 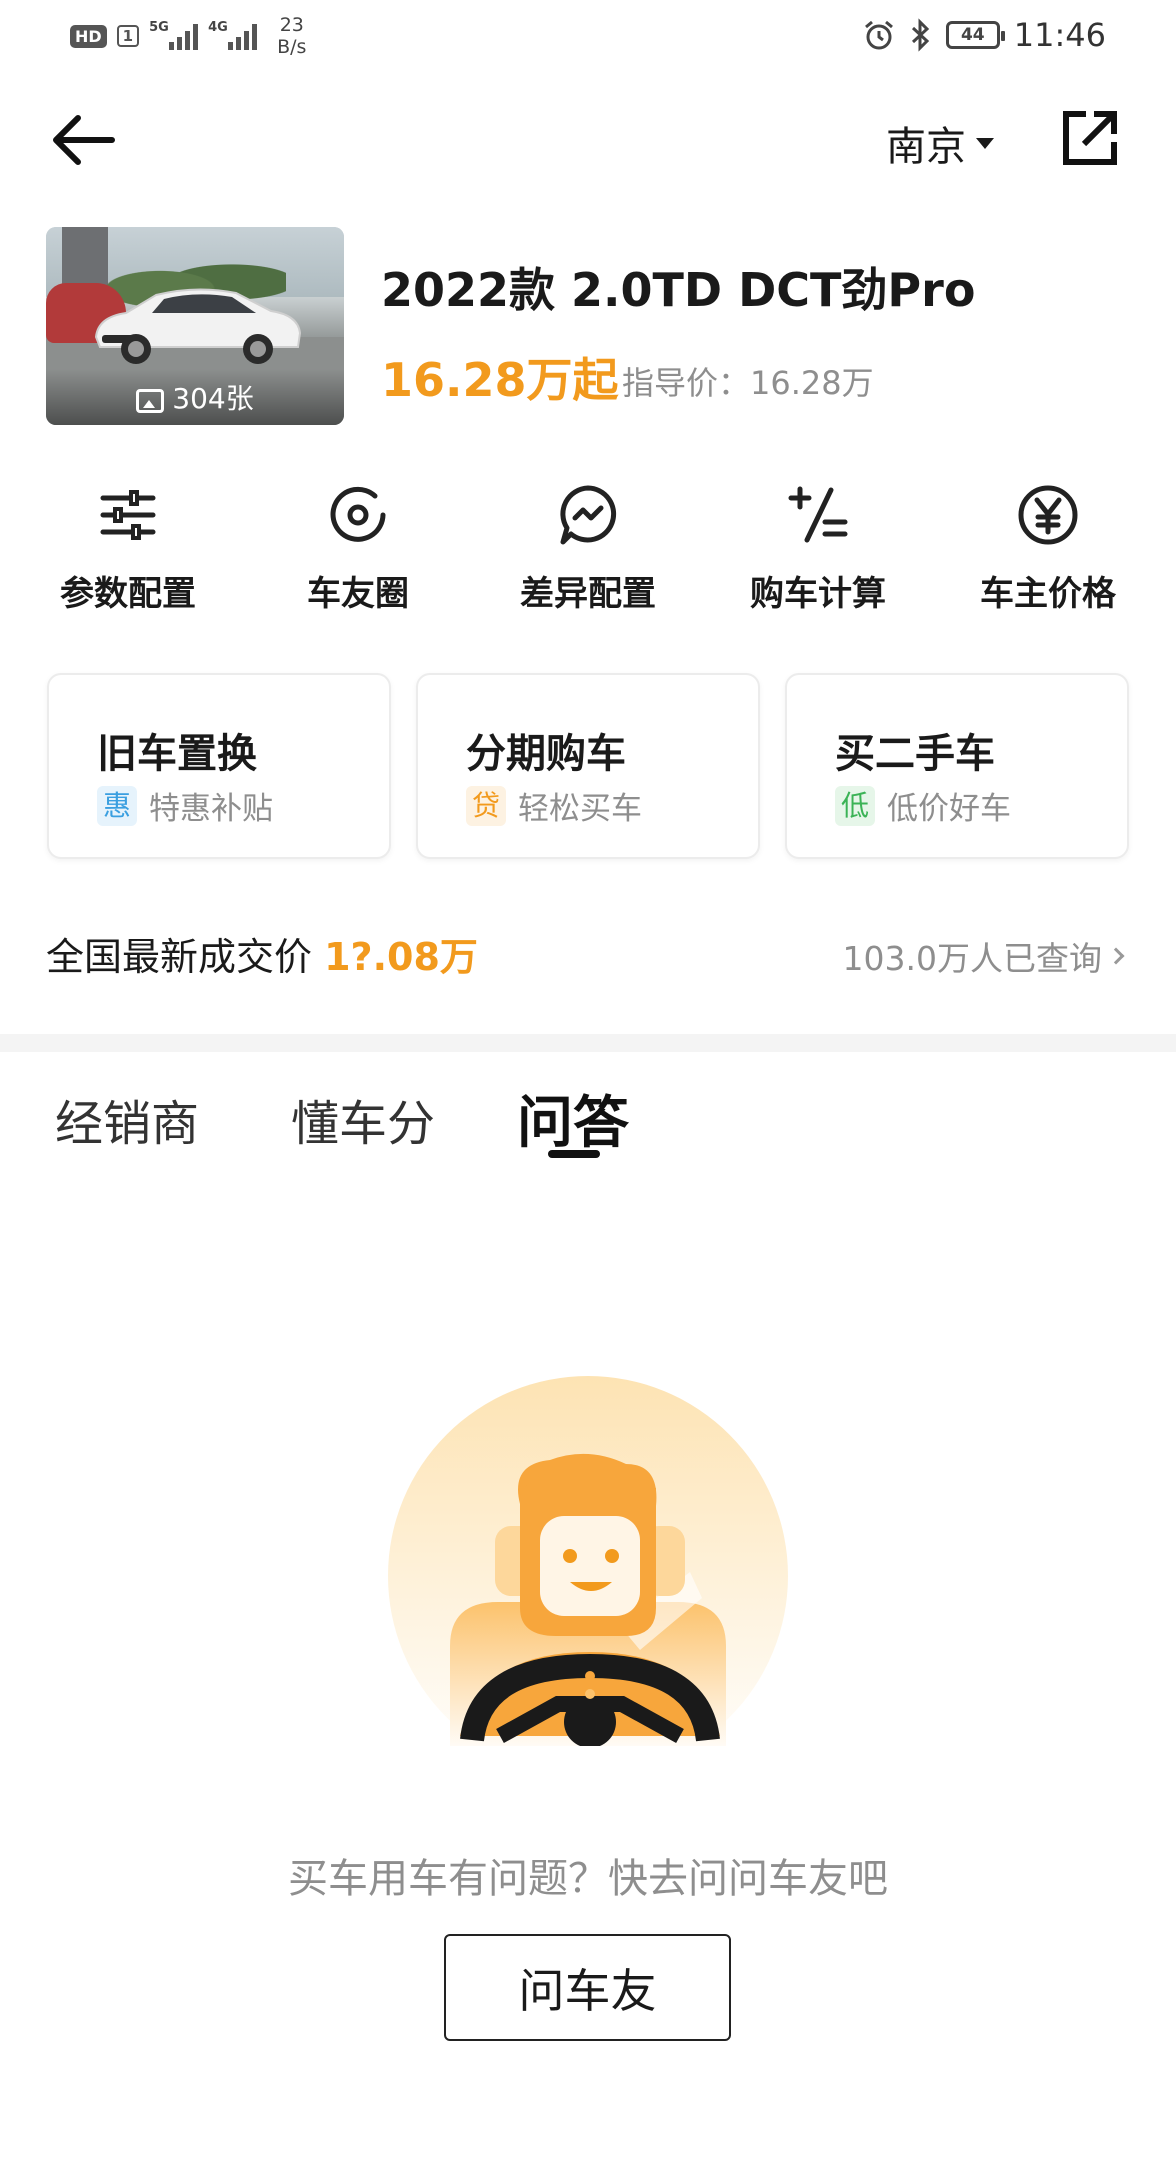 I want to click on car-photo: 304张, so click(x=195, y=326).